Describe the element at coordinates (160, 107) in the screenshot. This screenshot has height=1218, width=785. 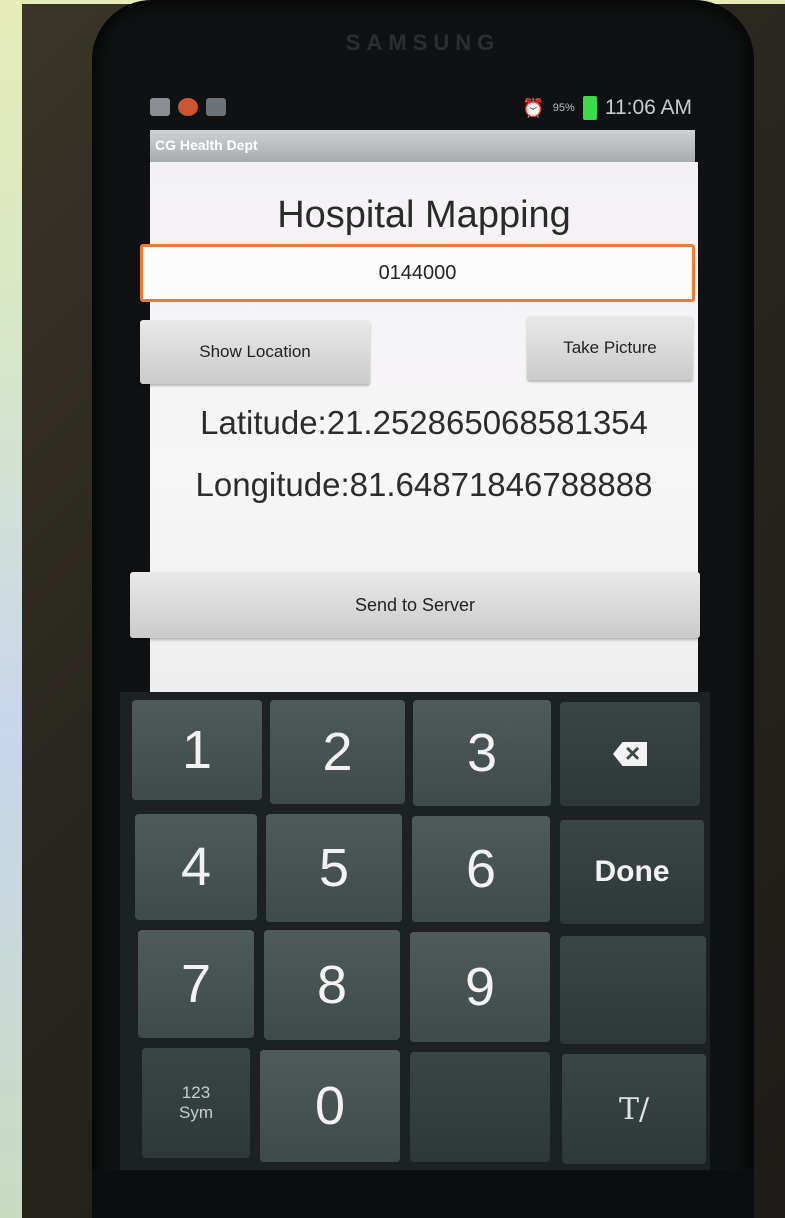
I see `message-icon` at that location.